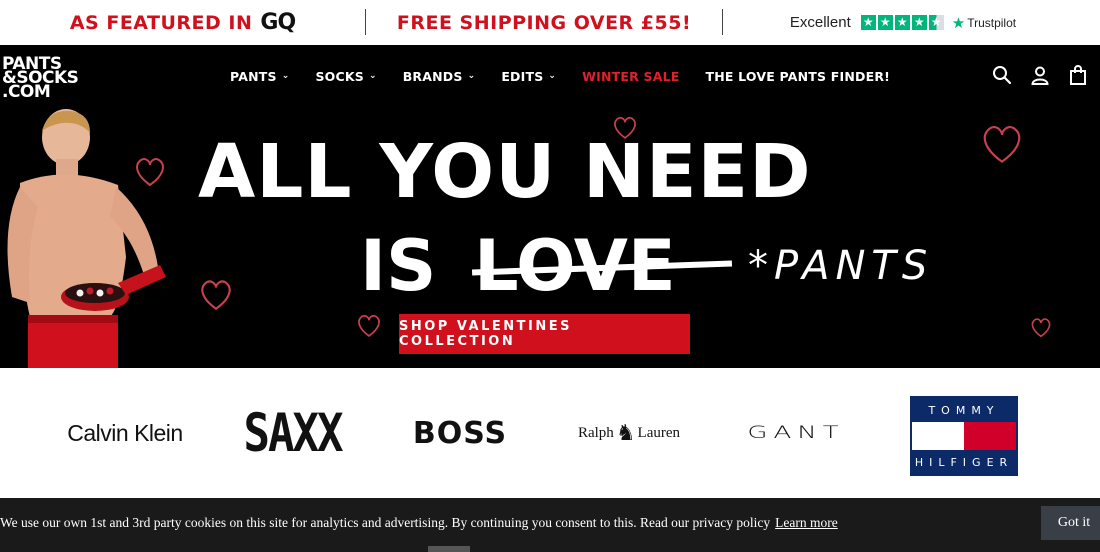 Image resolution: width=1100 pixels, height=552 pixels. What do you see at coordinates (522, 76) in the screenshot?
I see `menu-item-label: EDITS` at bounding box center [522, 76].